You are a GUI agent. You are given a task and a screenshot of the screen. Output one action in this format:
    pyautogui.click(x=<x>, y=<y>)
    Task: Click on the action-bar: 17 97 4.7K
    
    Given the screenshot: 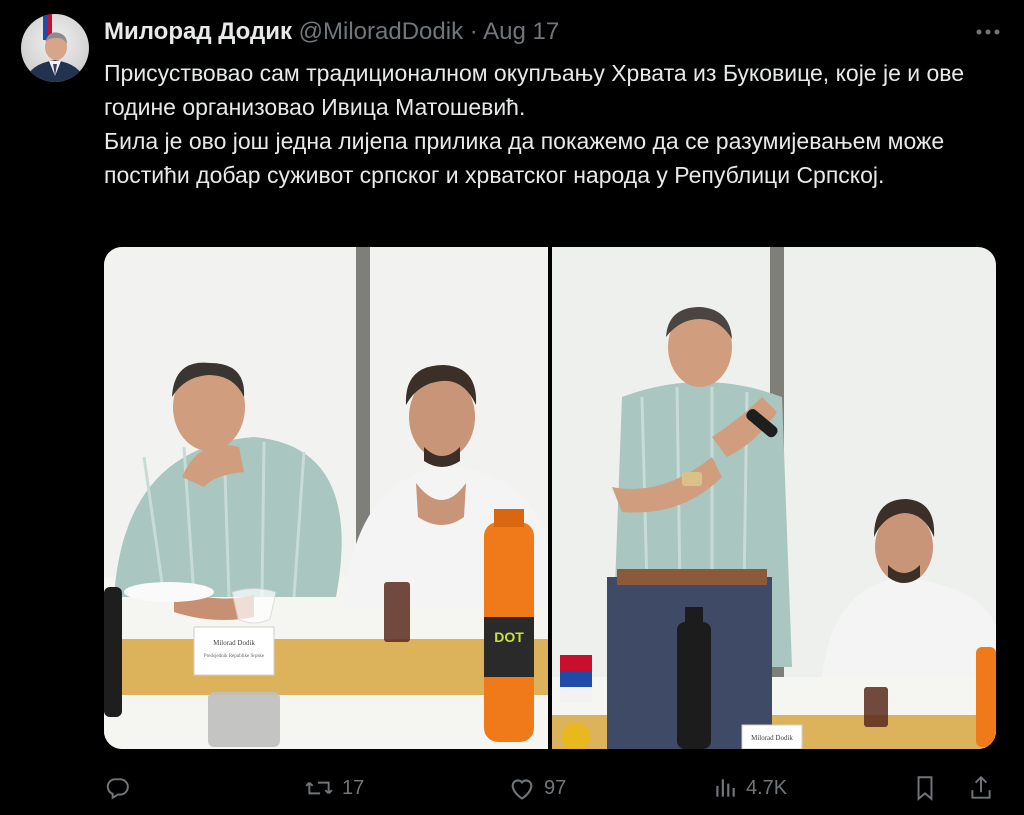 What is the action you would take?
    pyautogui.click(x=554, y=788)
    